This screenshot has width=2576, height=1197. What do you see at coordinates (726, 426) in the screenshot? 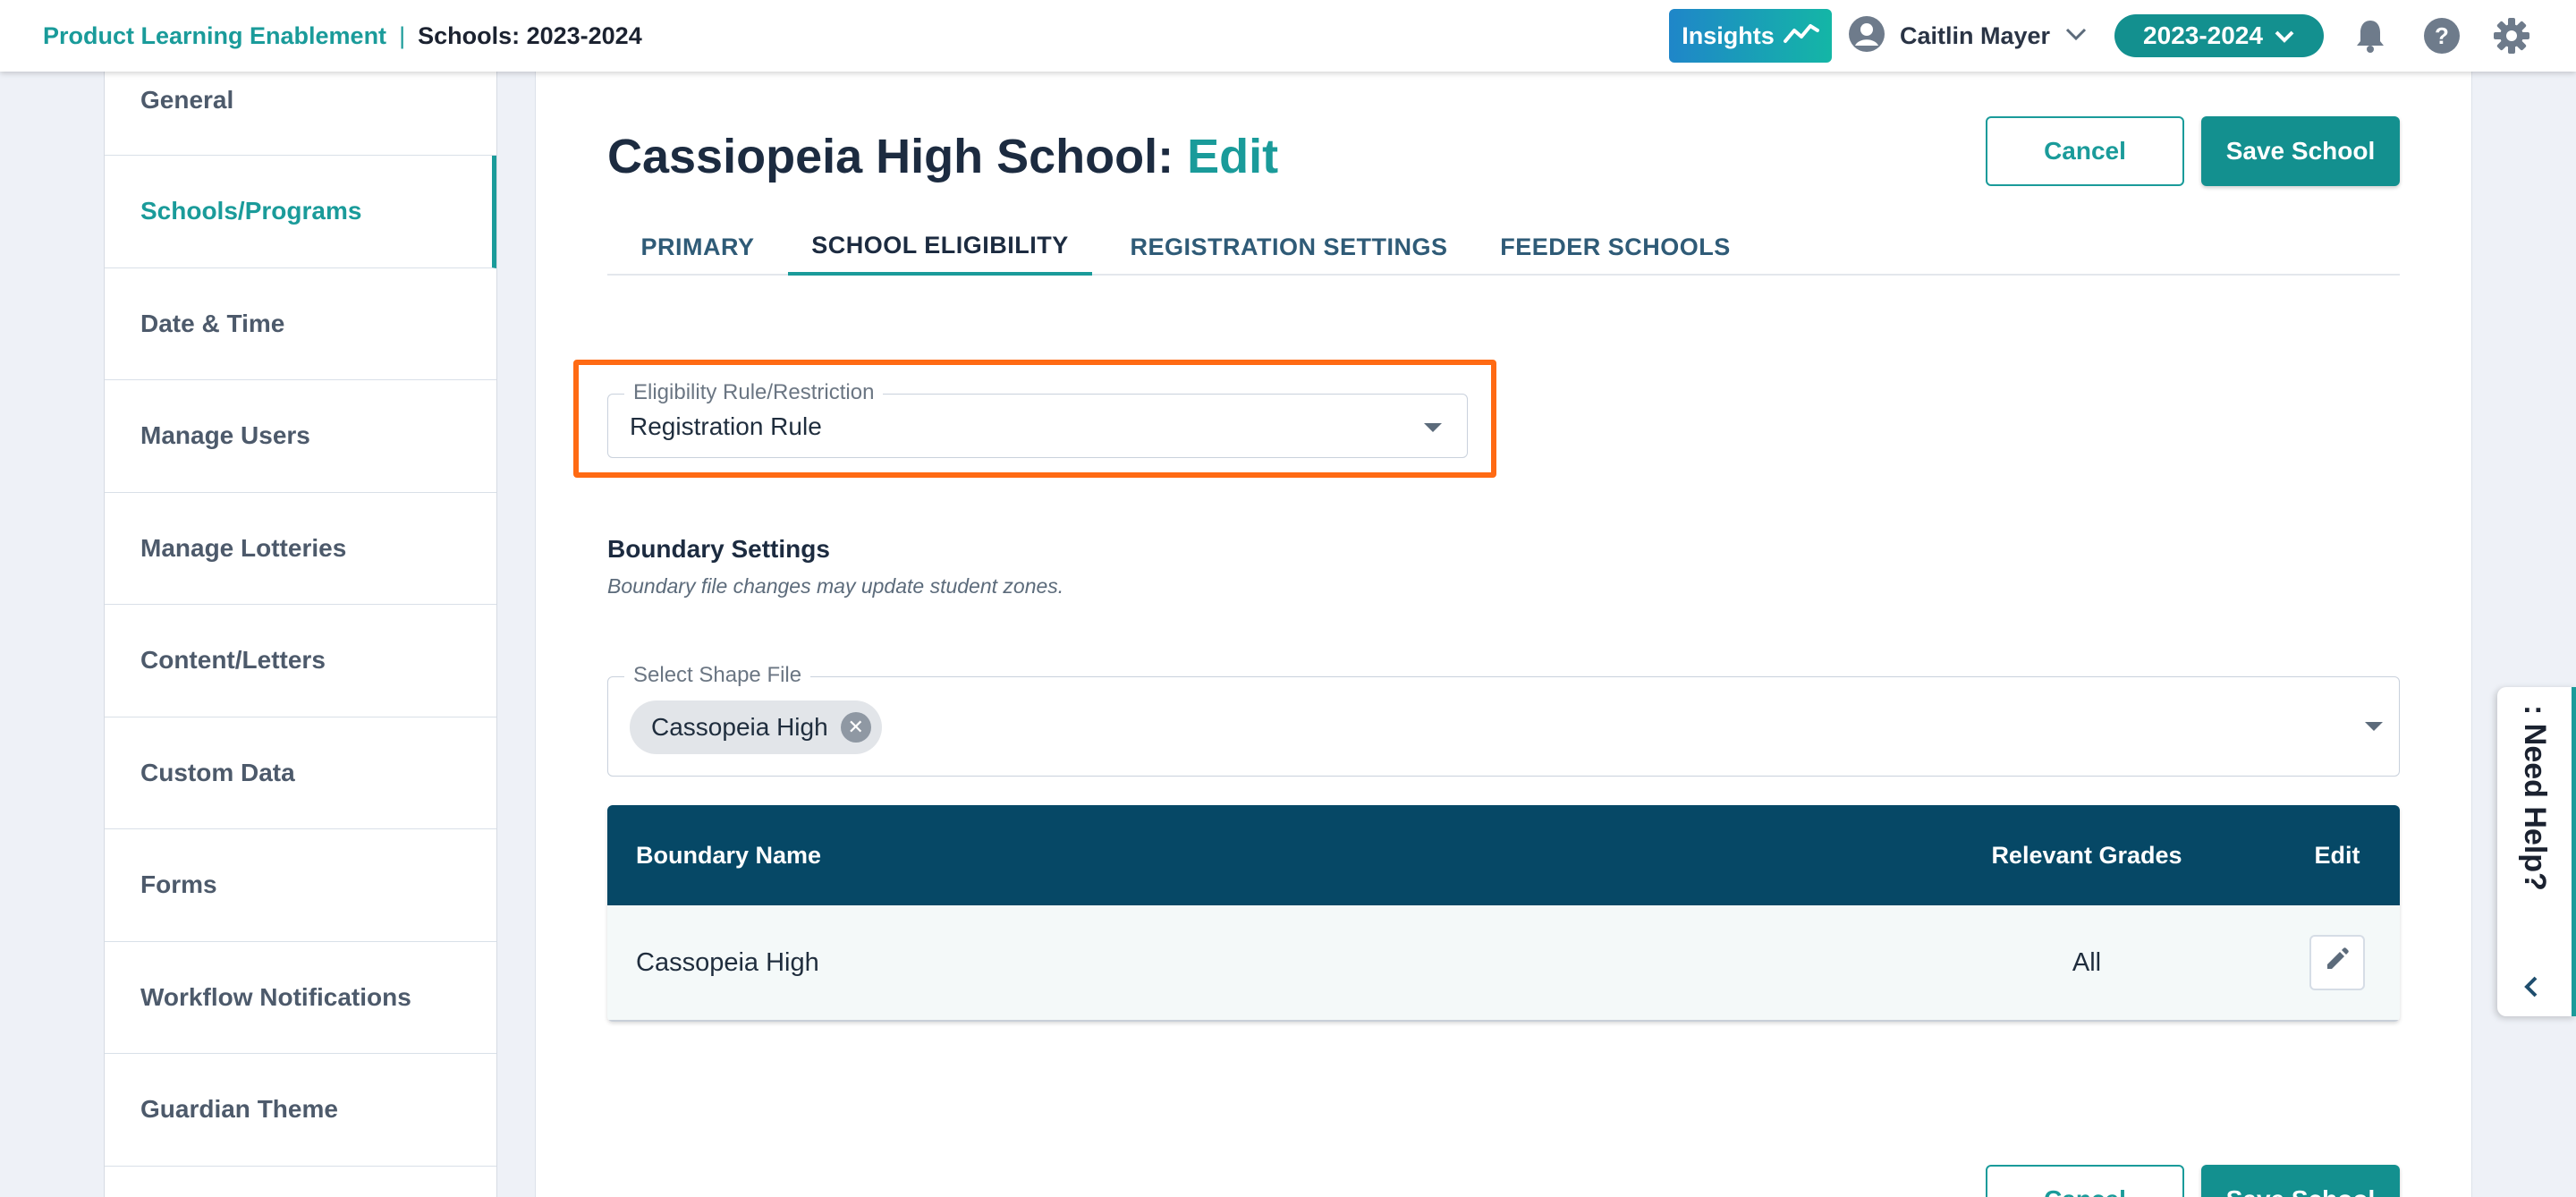
I see `eligibility-rule-value: Registration Rule` at bounding box center [726, 426].